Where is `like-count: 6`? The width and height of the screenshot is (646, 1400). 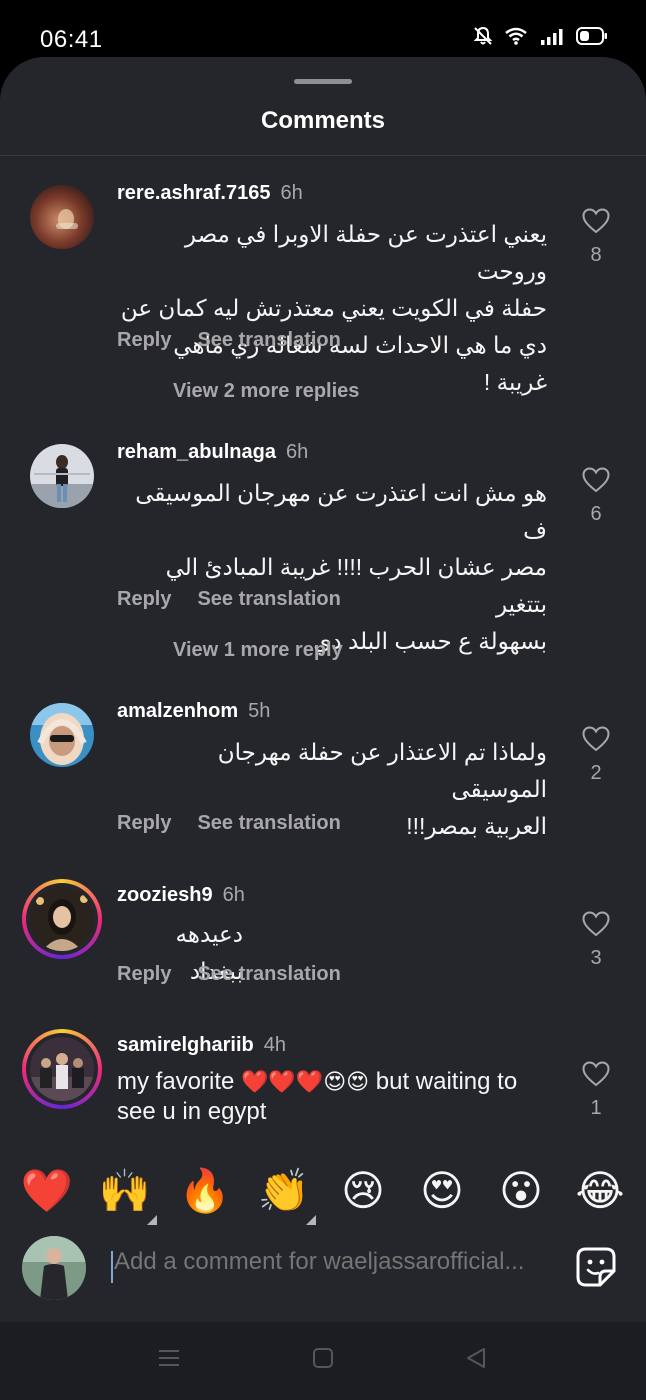 like-count: 6 is located at coordinates (596, 514).